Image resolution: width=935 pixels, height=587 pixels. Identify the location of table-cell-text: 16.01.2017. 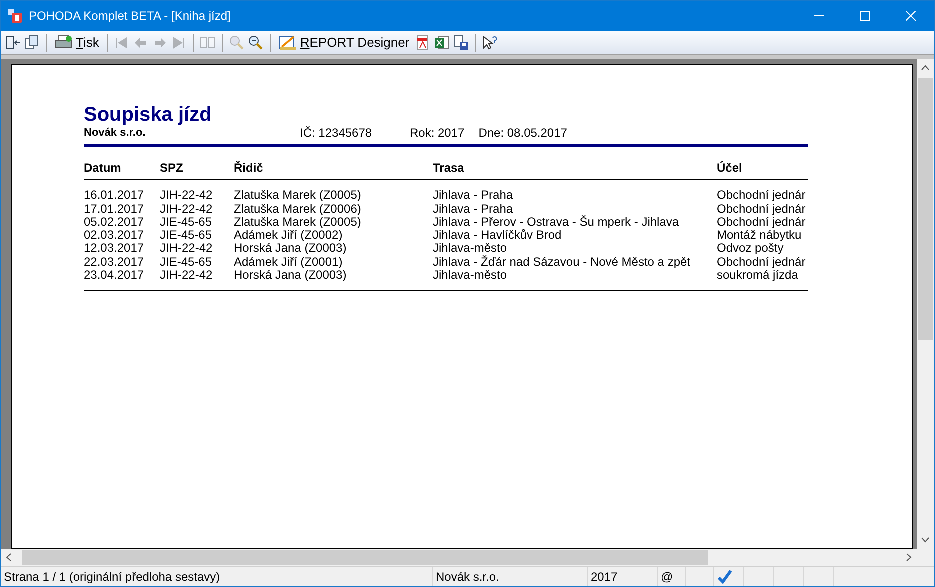
(115, 196).